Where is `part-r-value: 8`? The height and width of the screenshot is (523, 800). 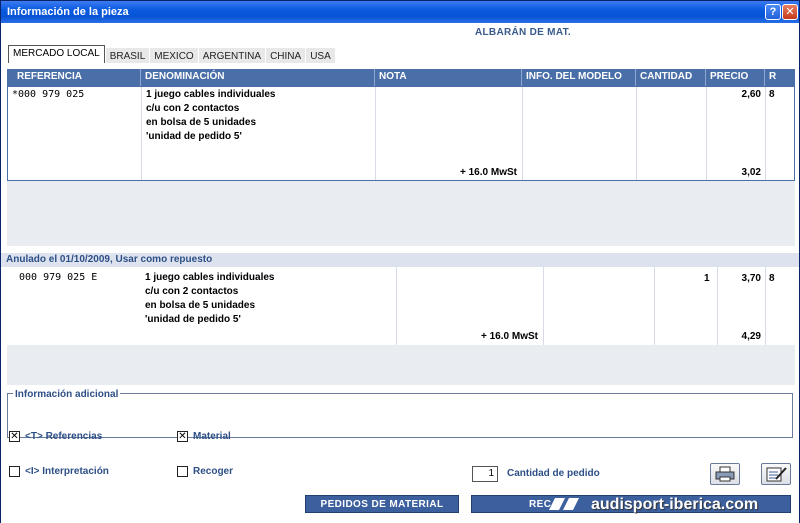 part-r-value: 8 is located at coordinates (772, 94).